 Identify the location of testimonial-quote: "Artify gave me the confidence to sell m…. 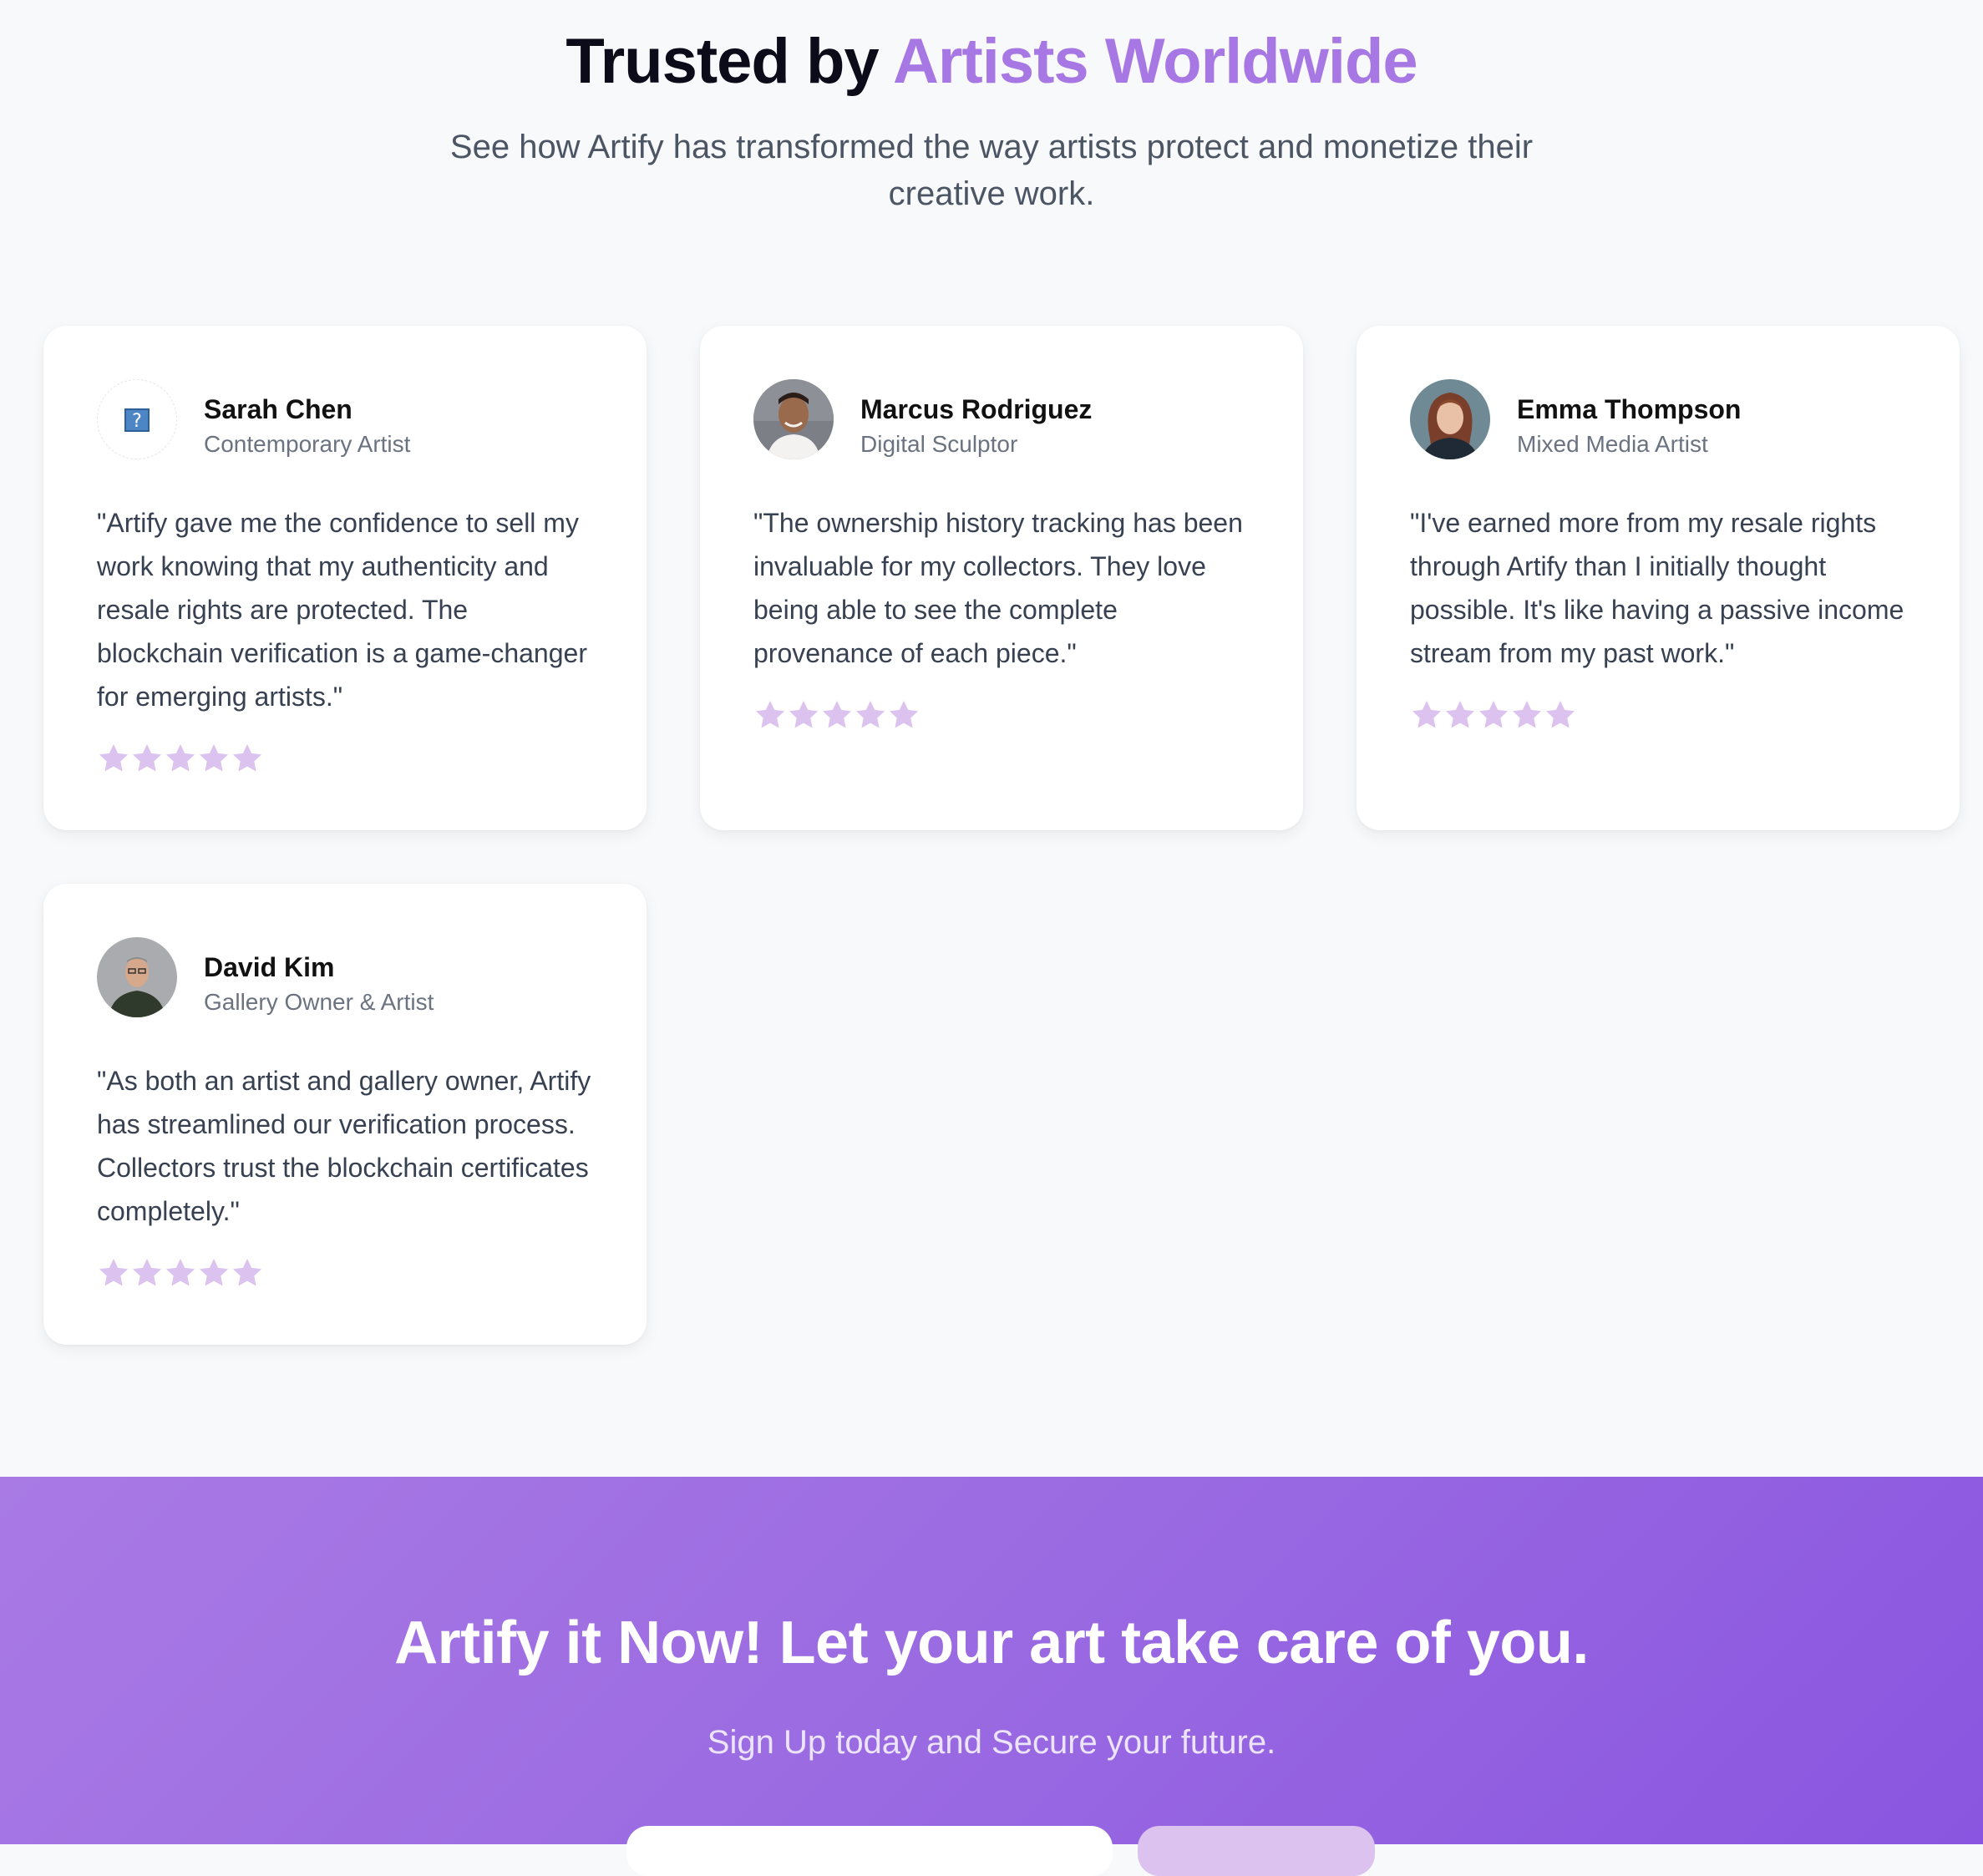
(342, 610).